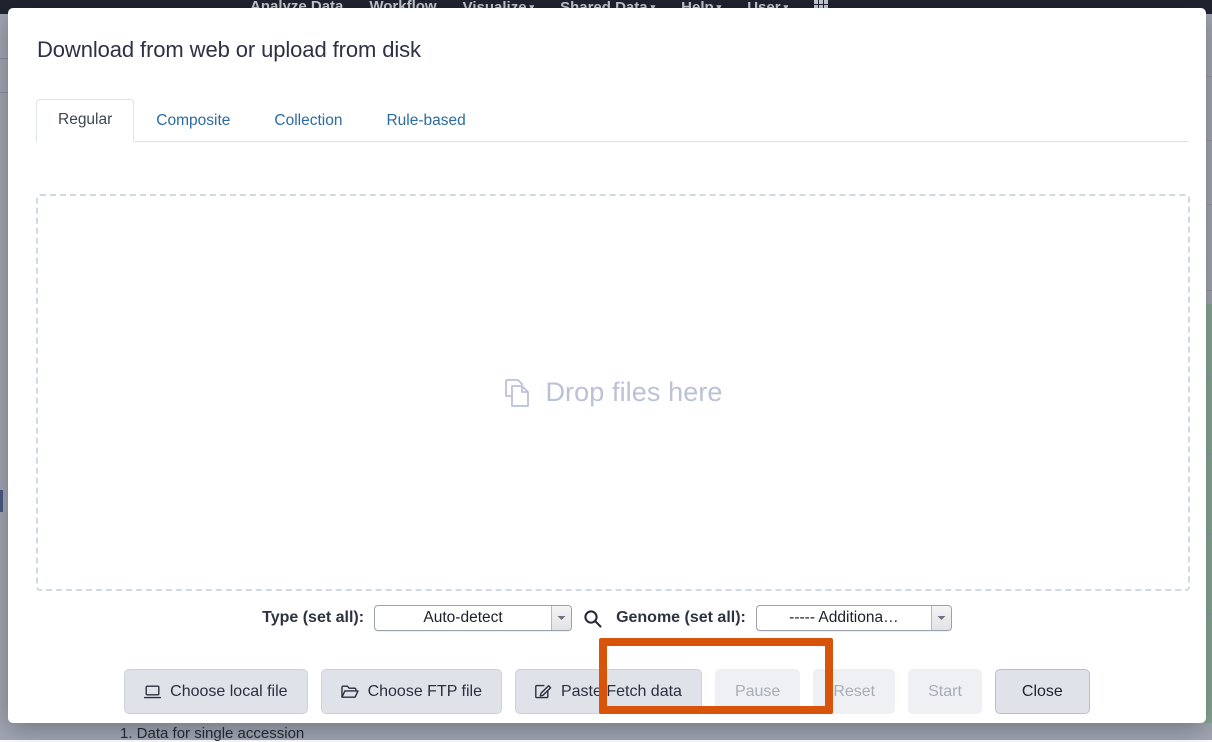 Image resolution: width=1212 pixels, height=742 pixels. Describe the element at coordinates (612, 121) in the screenshot. I see `tab-bar: Regular Composite Collection Rule-based` at that location.